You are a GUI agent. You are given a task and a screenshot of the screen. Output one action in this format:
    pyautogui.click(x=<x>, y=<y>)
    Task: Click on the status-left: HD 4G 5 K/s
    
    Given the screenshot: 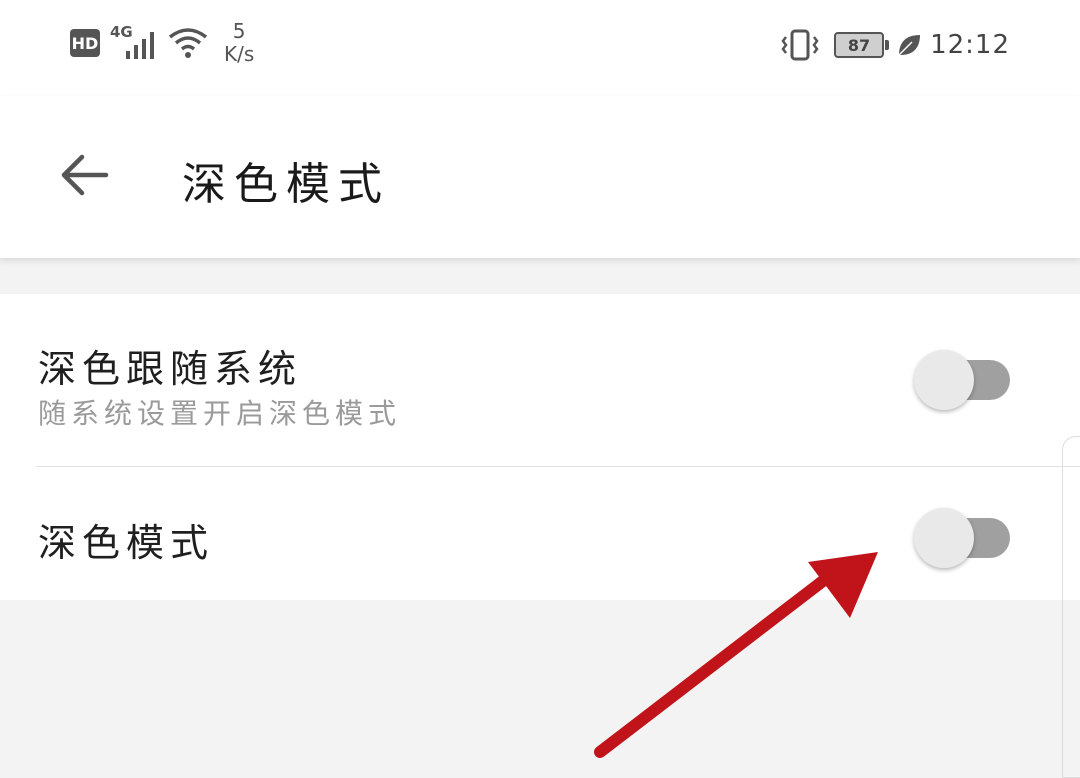 What is the action you would take?
    pyautogui.click(x=162, y=43)
    